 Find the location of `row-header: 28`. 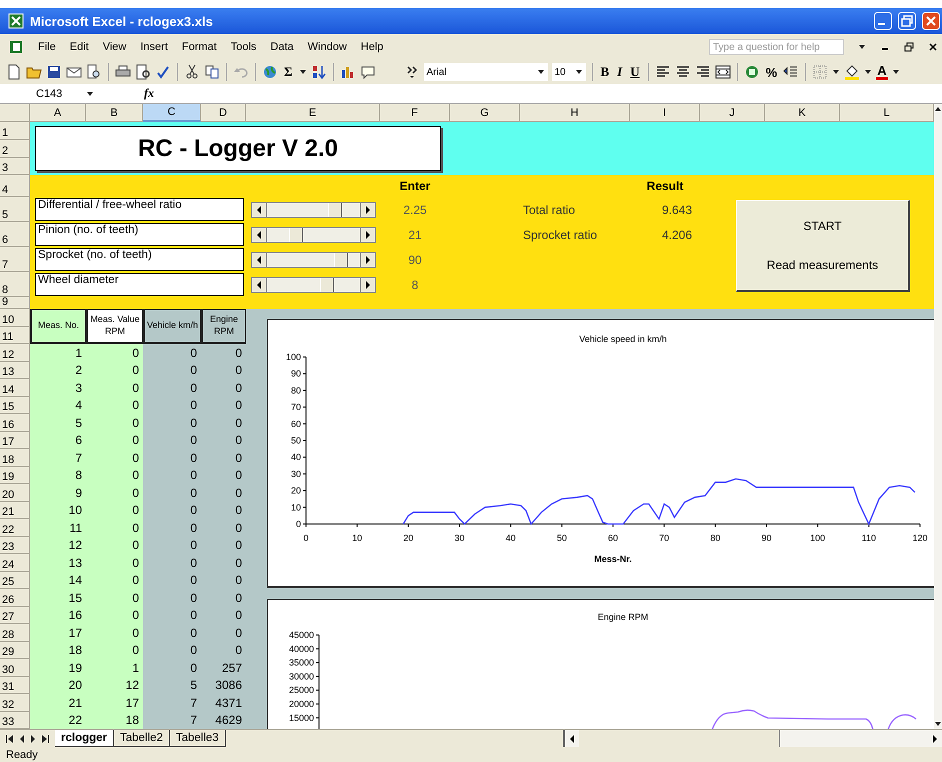

row-header: 28 is located at coordinates (15, 633).